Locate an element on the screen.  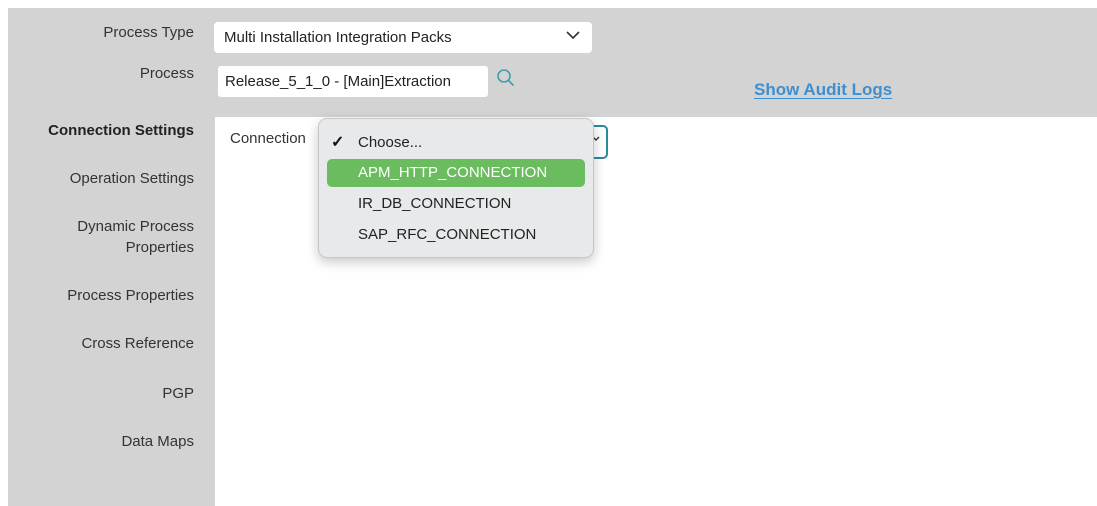
sidebar-item-process-properties: Process Properties is located at coordinates (97, 295).